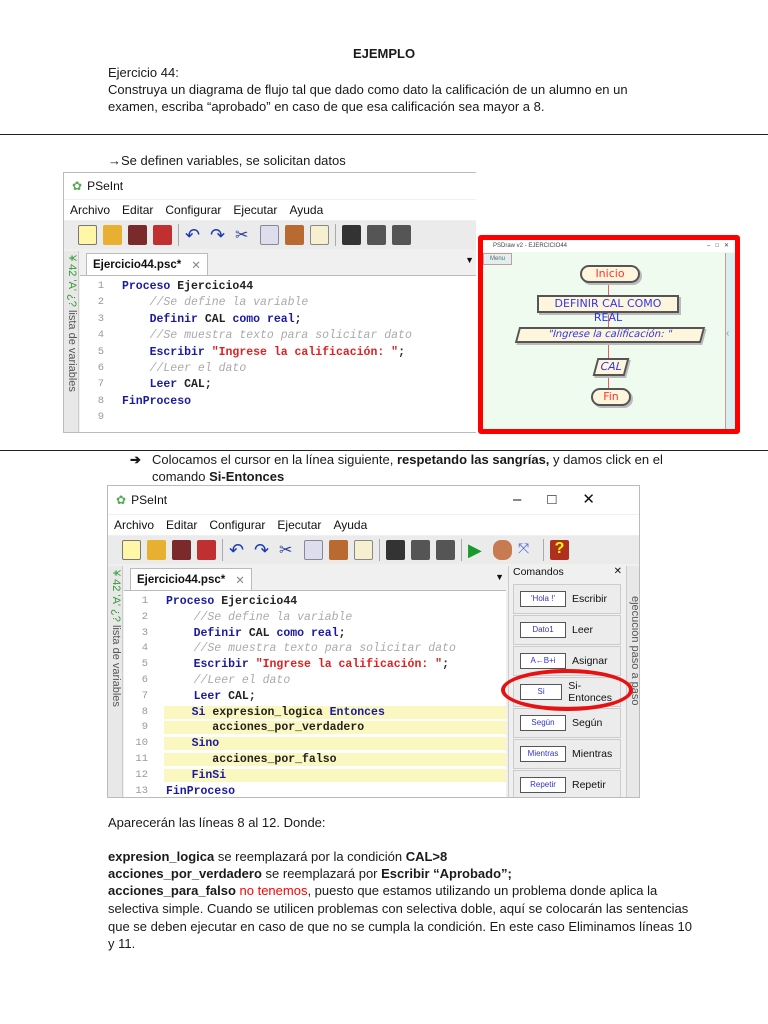 This screenshot has height=1024, width=768. Describe the element at coordinates (527, 550) in the screenshot. I see `draw-flowchart-icon: ⤧` at that location.